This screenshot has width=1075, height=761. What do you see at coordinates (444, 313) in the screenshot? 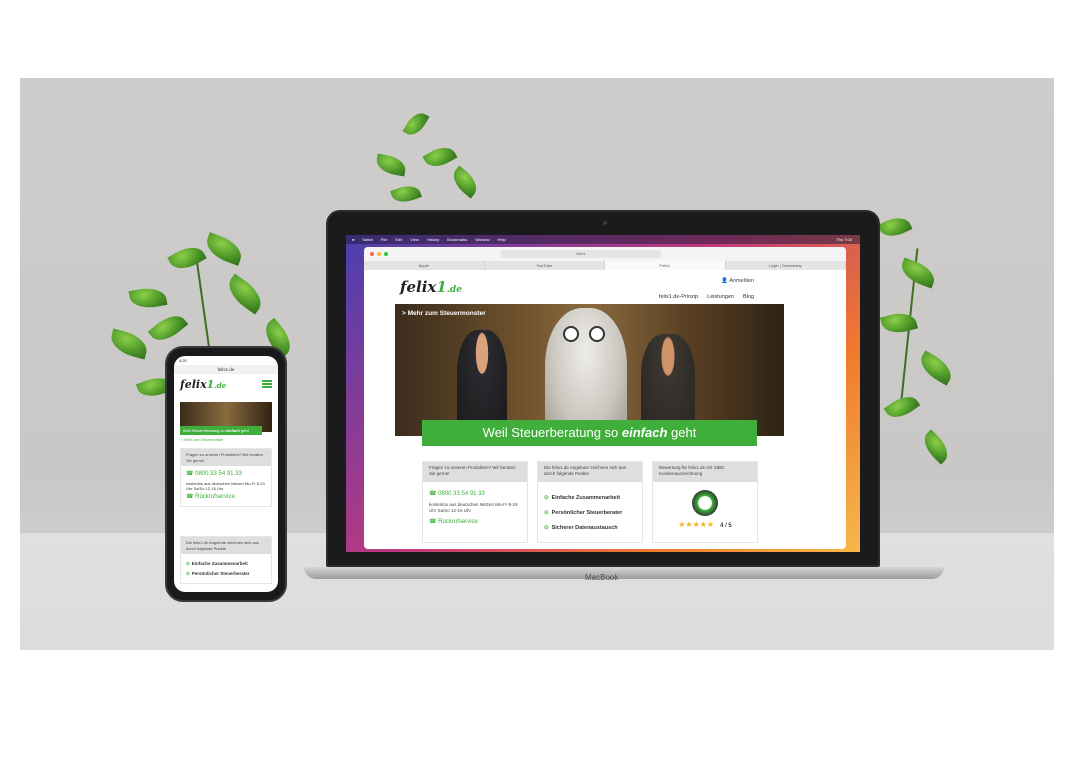
I see `hero-link: > Mehr zum Steuermonster` at bounding box center [444, 313].